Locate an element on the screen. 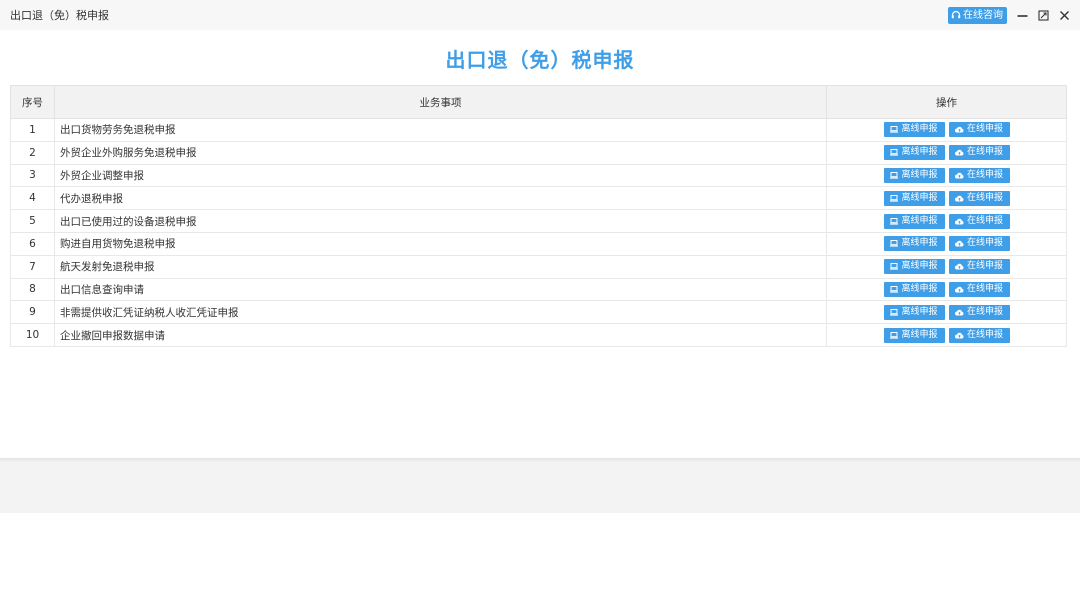  row-number: 10 is located at coordinates (32, 335).